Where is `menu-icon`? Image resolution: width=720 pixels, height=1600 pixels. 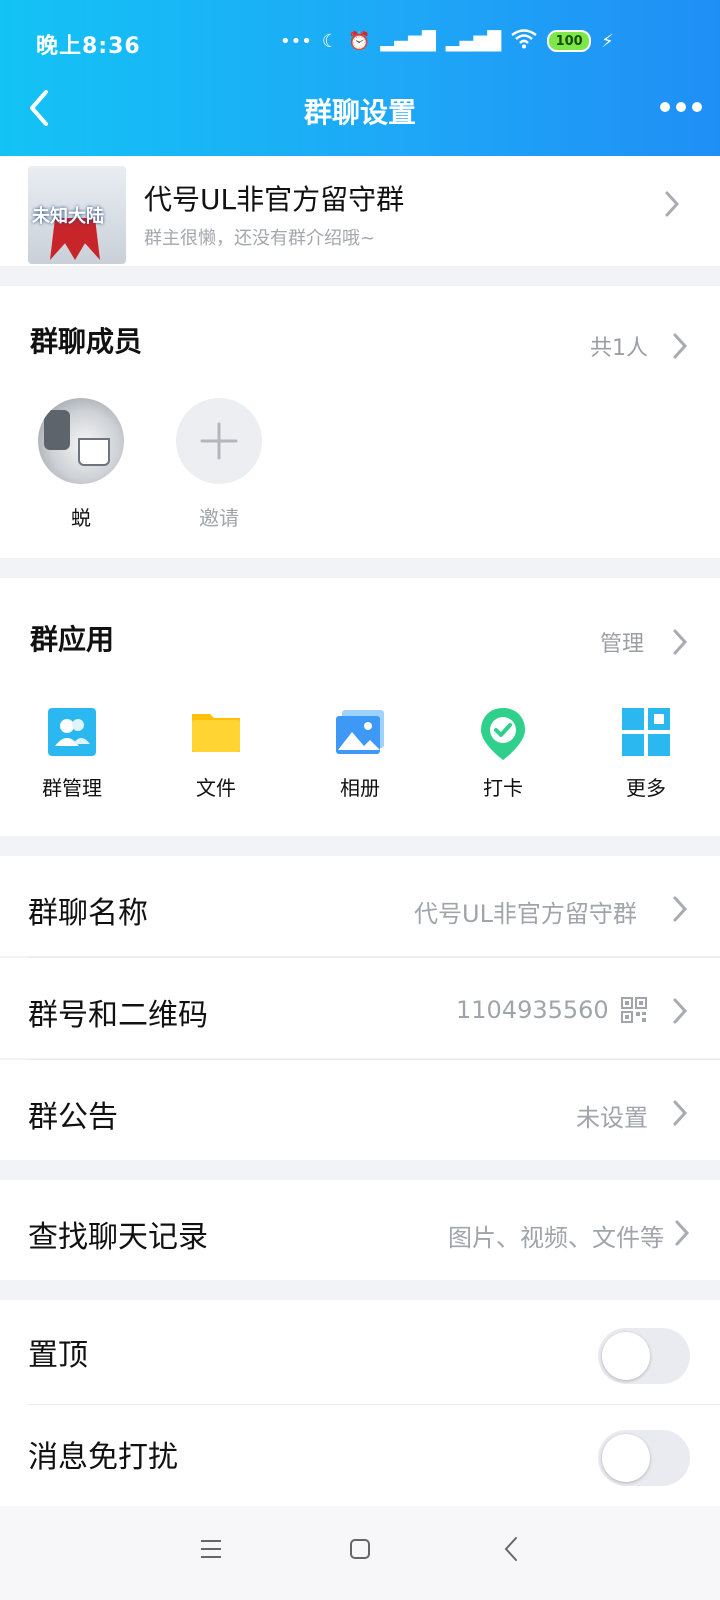
menu-icon is located at coordinates (211, 1551).